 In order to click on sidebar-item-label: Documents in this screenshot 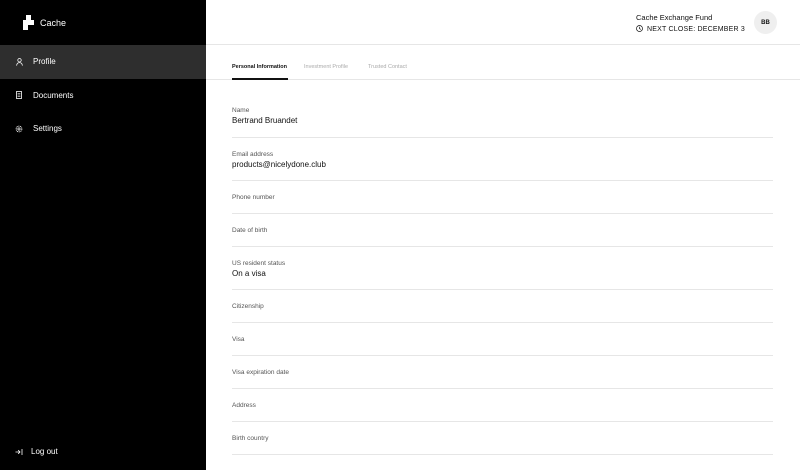, I will do `click(53, 95)`.